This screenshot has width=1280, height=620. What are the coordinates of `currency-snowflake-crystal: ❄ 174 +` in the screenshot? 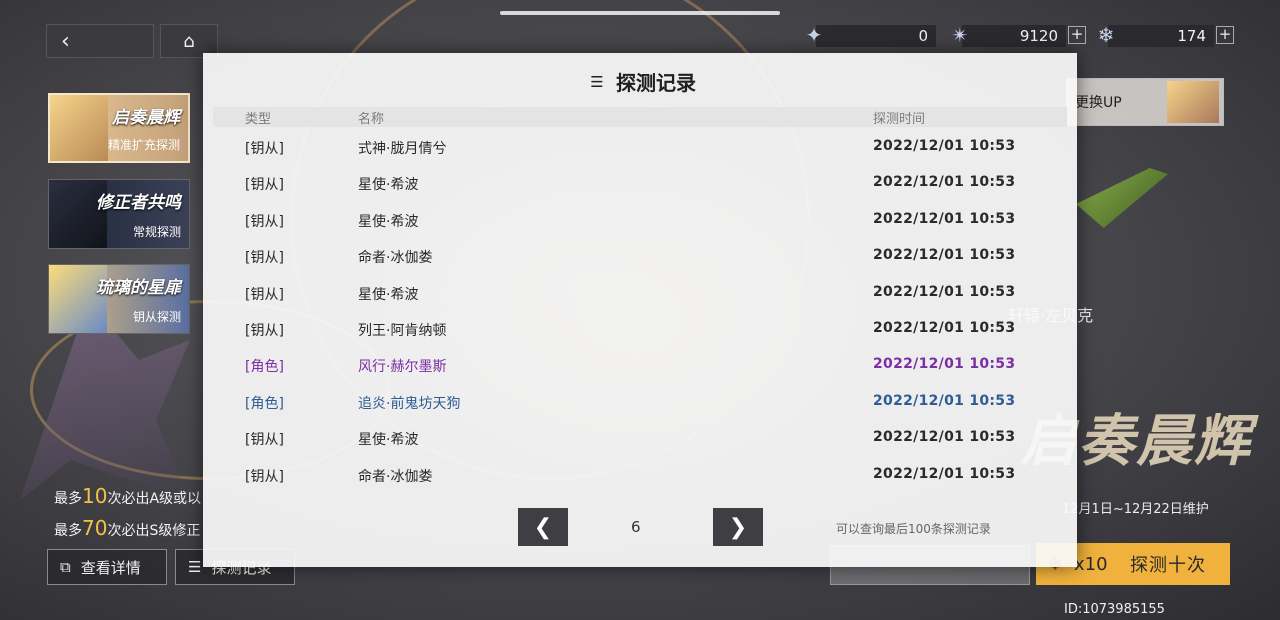 It's located at (1166, 35).